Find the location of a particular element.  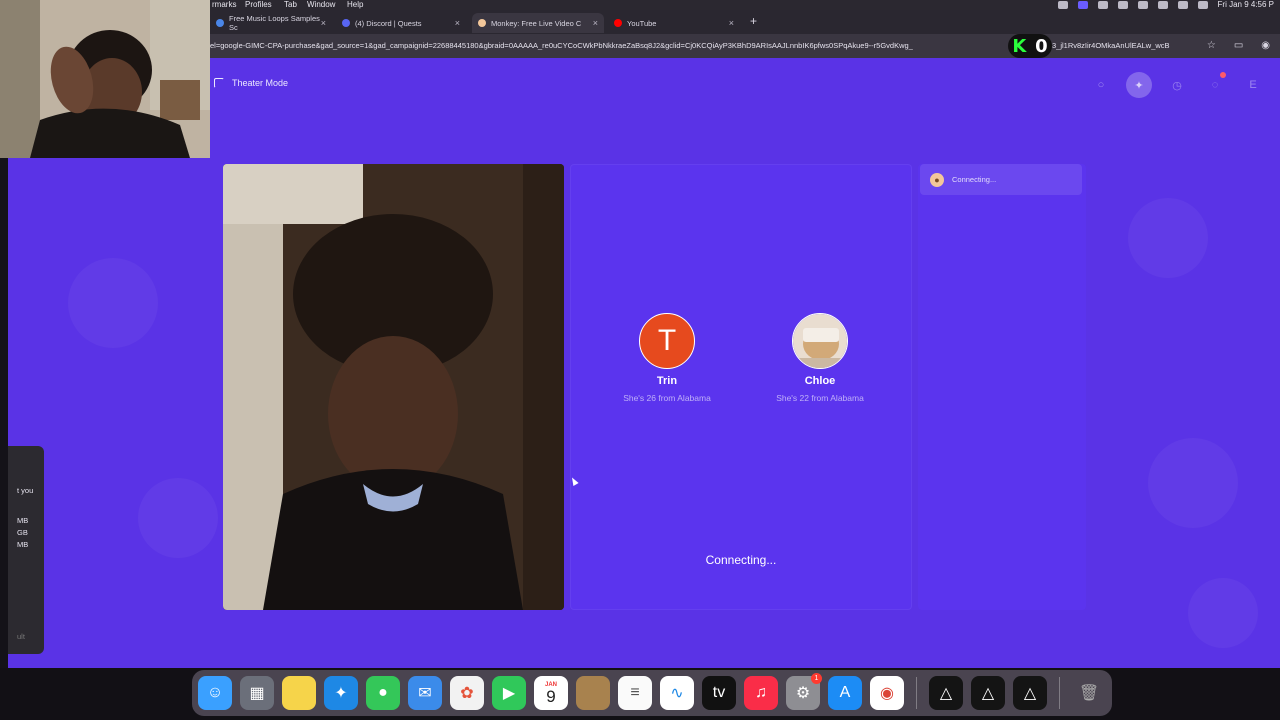

tab-discord-quests: (4) Discord | Quests × is located at coordinates (401, 23).